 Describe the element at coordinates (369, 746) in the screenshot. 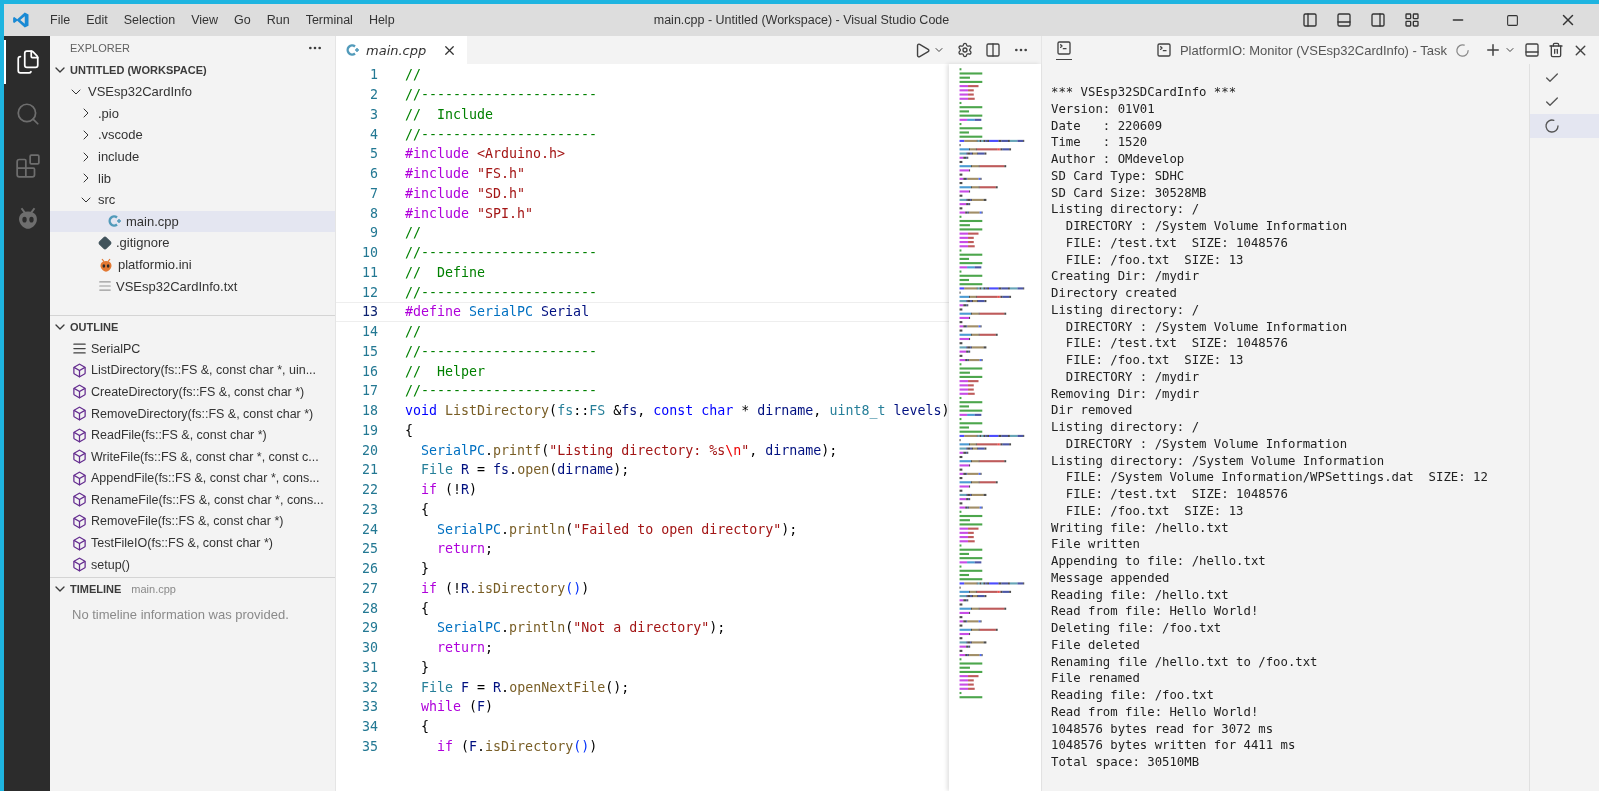

I see `line-number: 35` at that location.